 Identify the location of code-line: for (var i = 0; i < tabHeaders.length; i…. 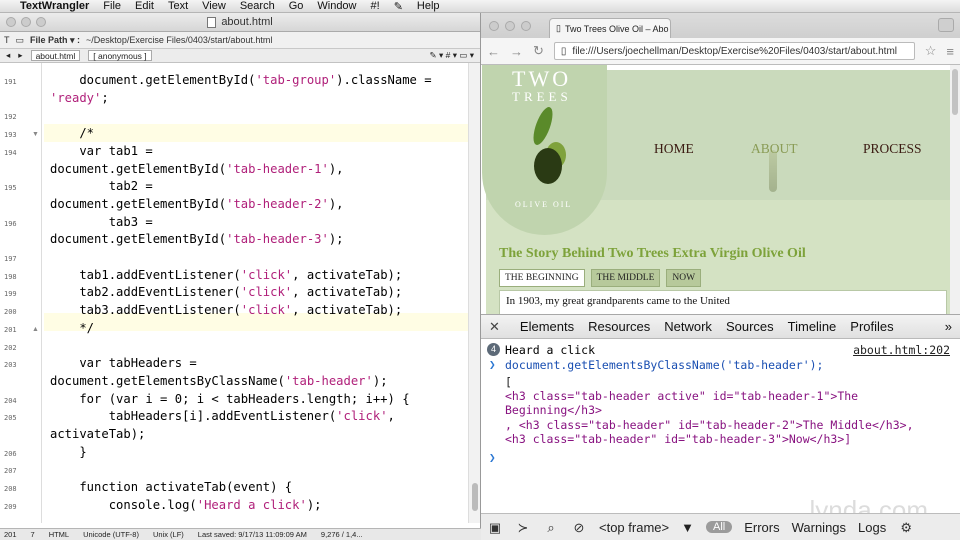
(229, 399).